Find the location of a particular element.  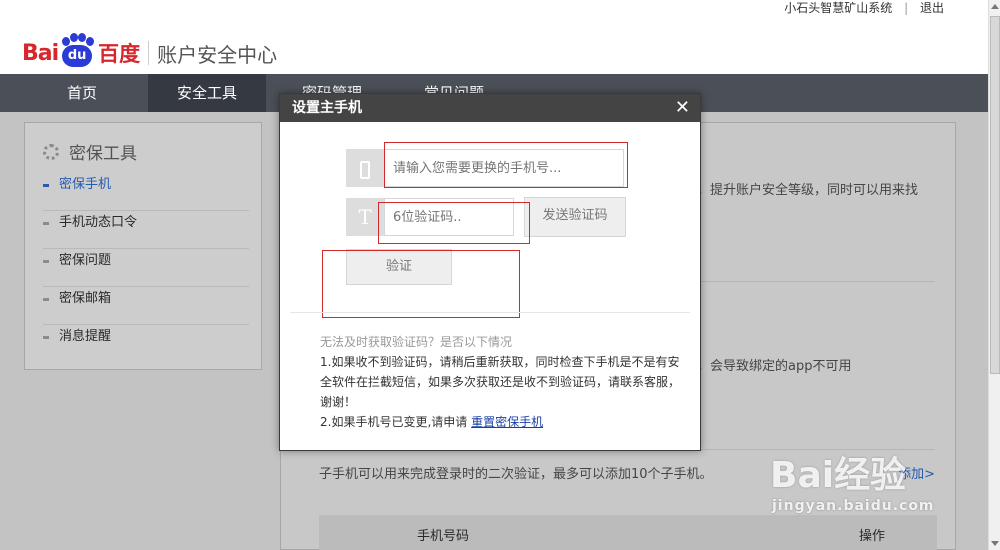

send-code-button: 发送验证码 is located at coordinates (575, 217).